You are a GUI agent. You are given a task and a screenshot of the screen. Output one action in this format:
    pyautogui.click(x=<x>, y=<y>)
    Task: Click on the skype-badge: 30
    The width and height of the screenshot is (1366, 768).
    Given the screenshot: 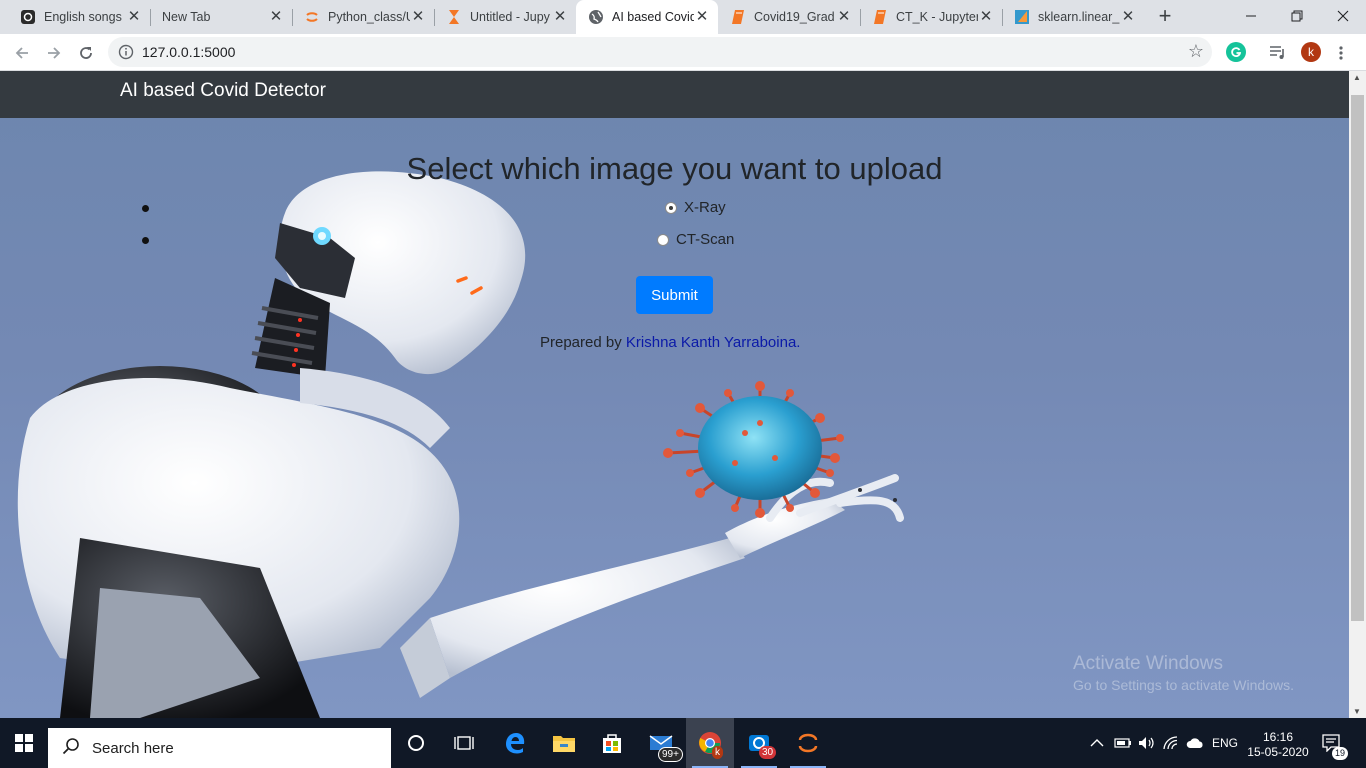 What is the action you would take?
    pyautogui.click(x=768, y=752)
    